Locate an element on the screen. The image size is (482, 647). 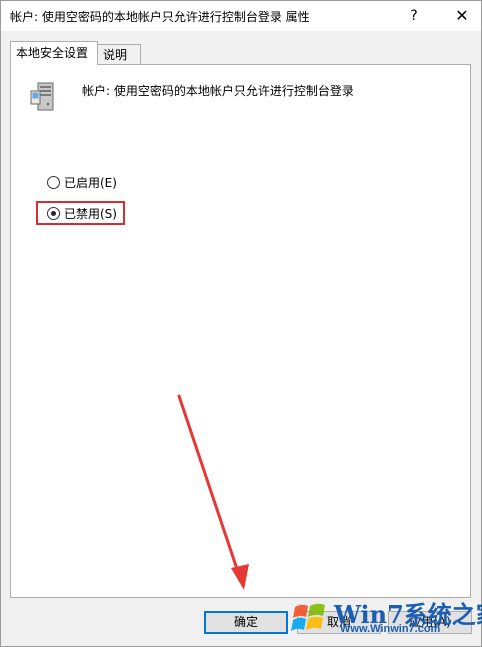
server-computer-icon is located at coordinates (42, 96).